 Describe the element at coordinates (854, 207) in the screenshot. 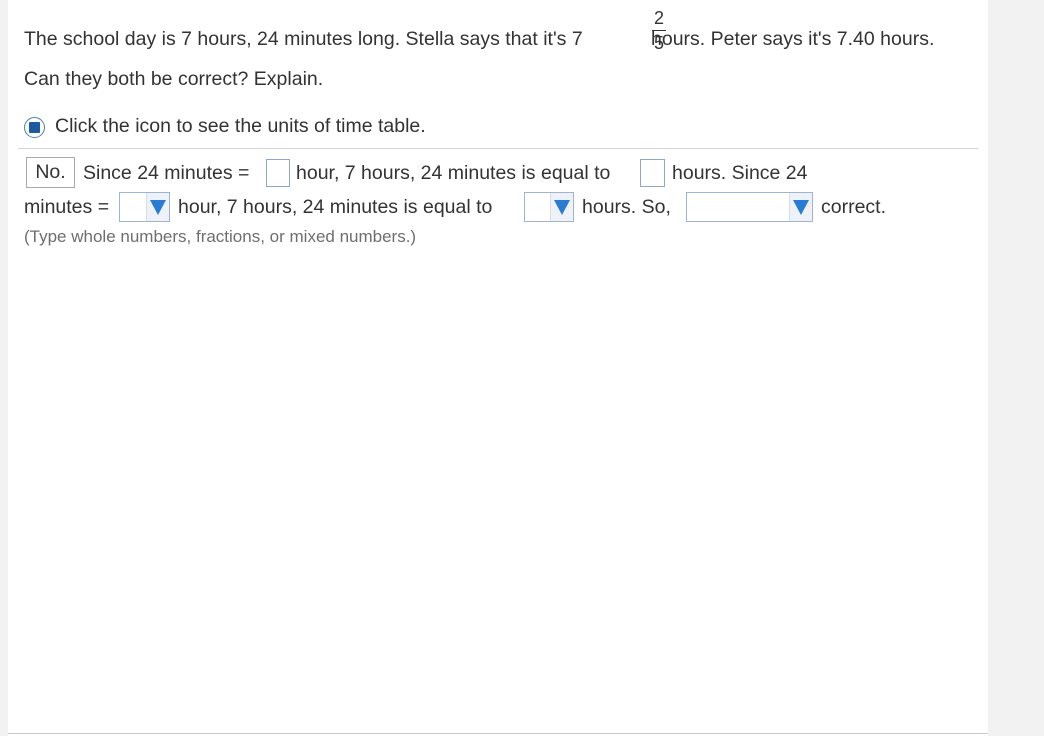

I see `answer-text-7: correct.` at that location.